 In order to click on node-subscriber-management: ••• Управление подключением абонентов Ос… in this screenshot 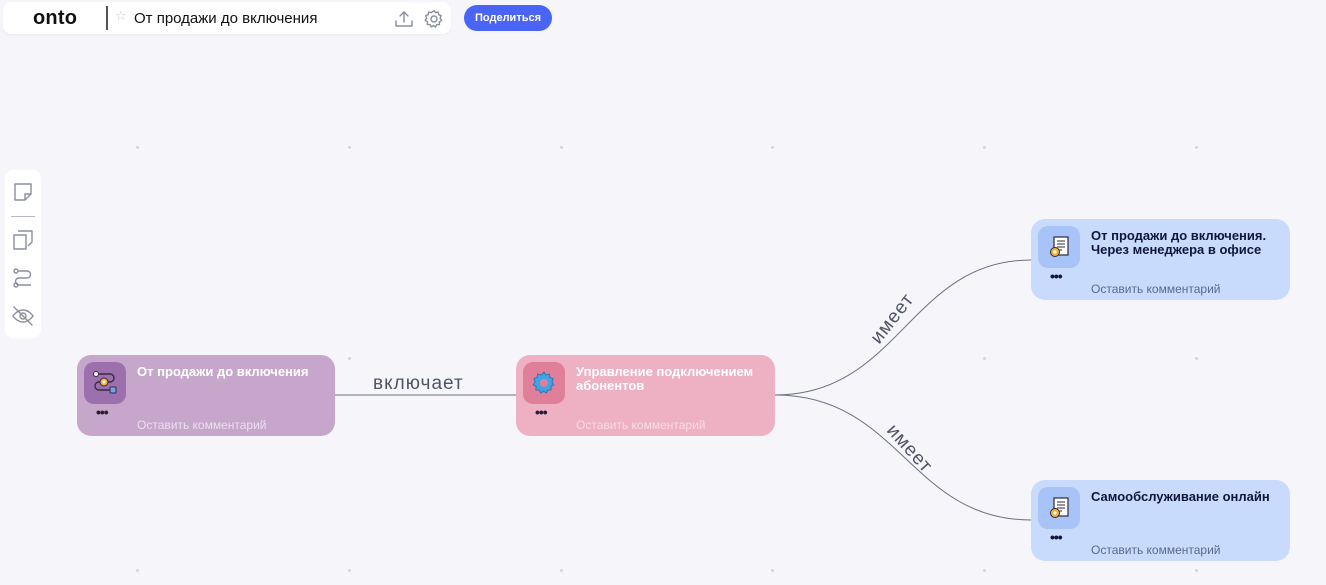, I will do `click(645, 395)`.